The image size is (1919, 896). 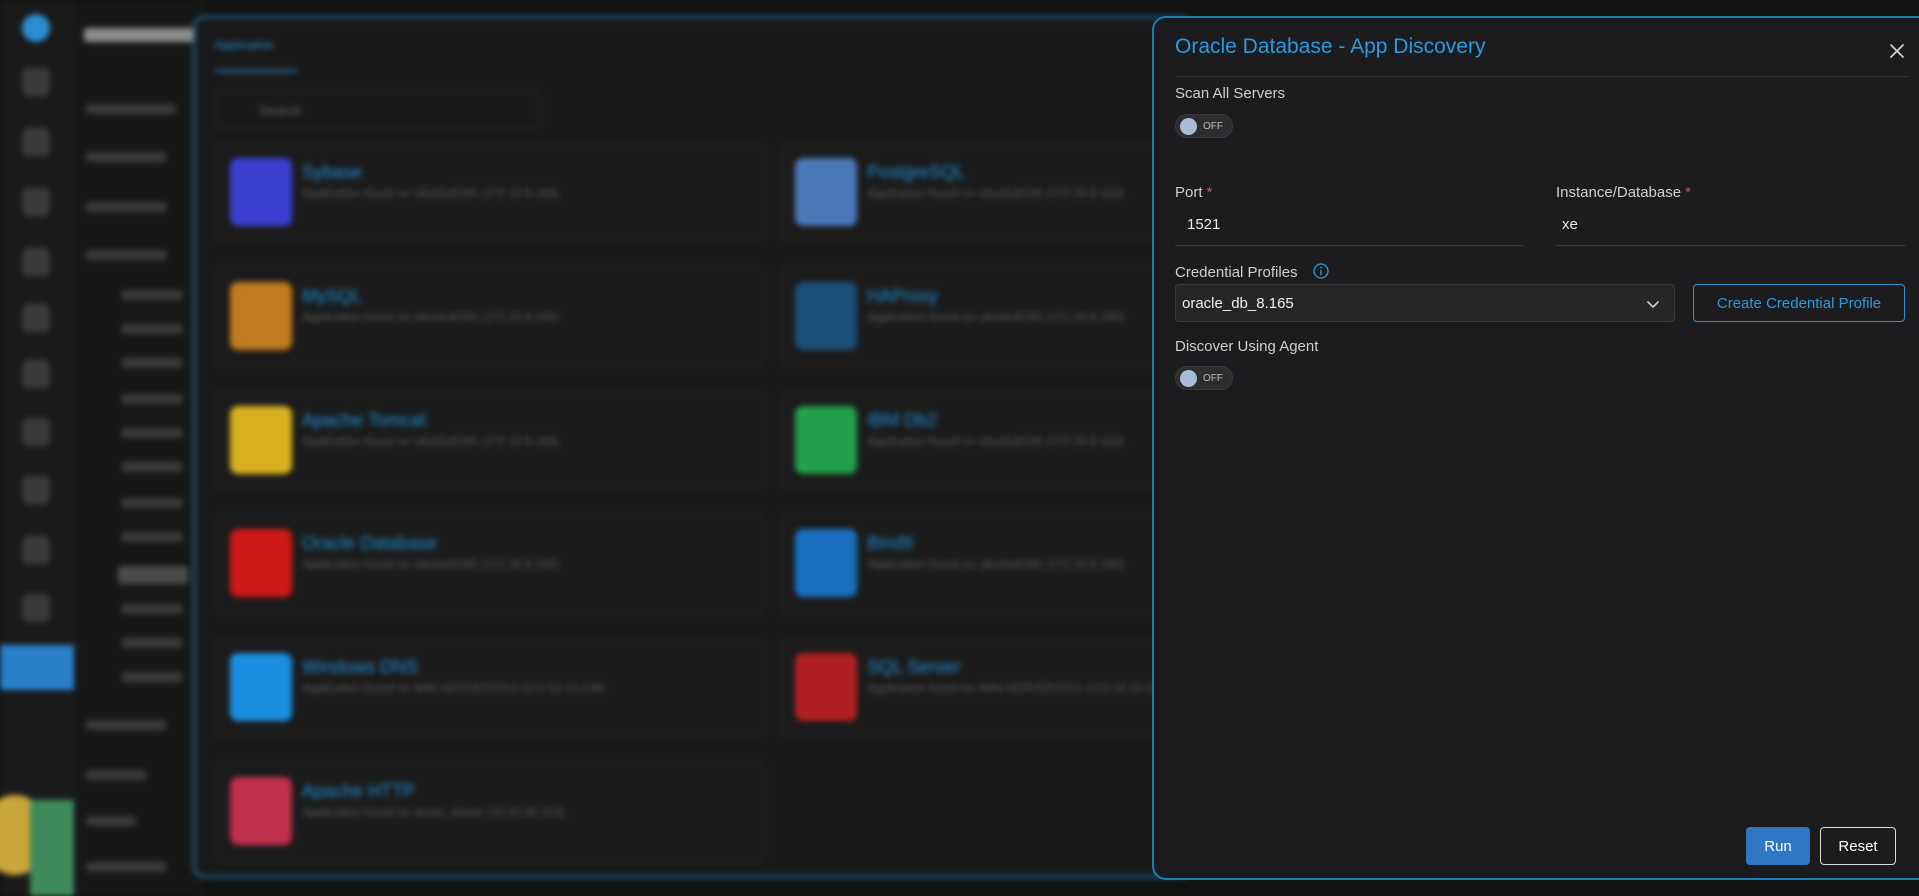 I want to click on reset-button: Reset, so click(x=1858, y=846).